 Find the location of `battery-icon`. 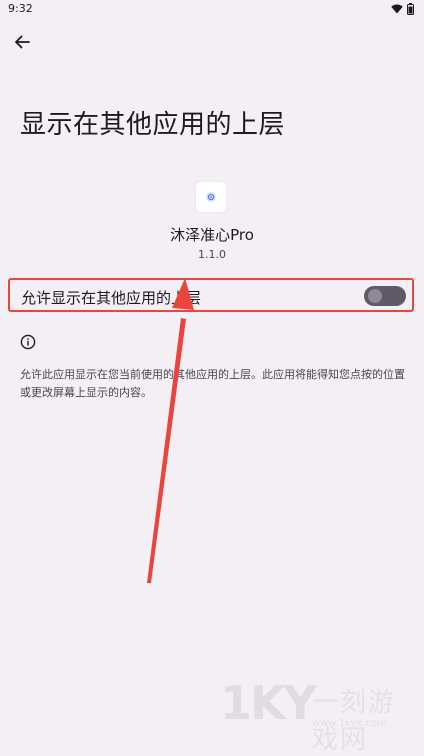

battery-icon is located at coordinates (410, 9).